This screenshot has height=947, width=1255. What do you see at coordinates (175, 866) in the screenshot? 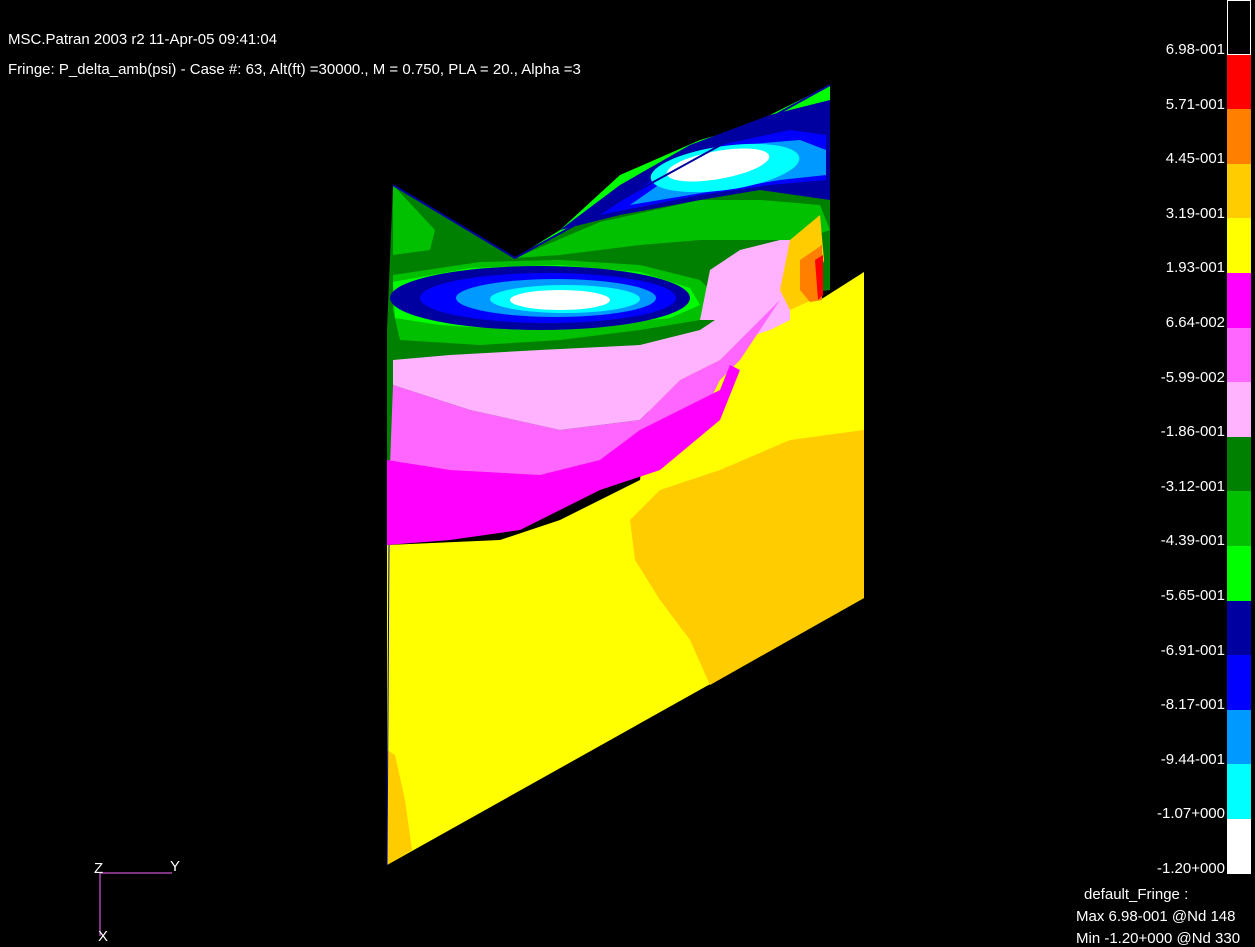
I see `triad-y-label: Y` at bounding box center [175, 866].